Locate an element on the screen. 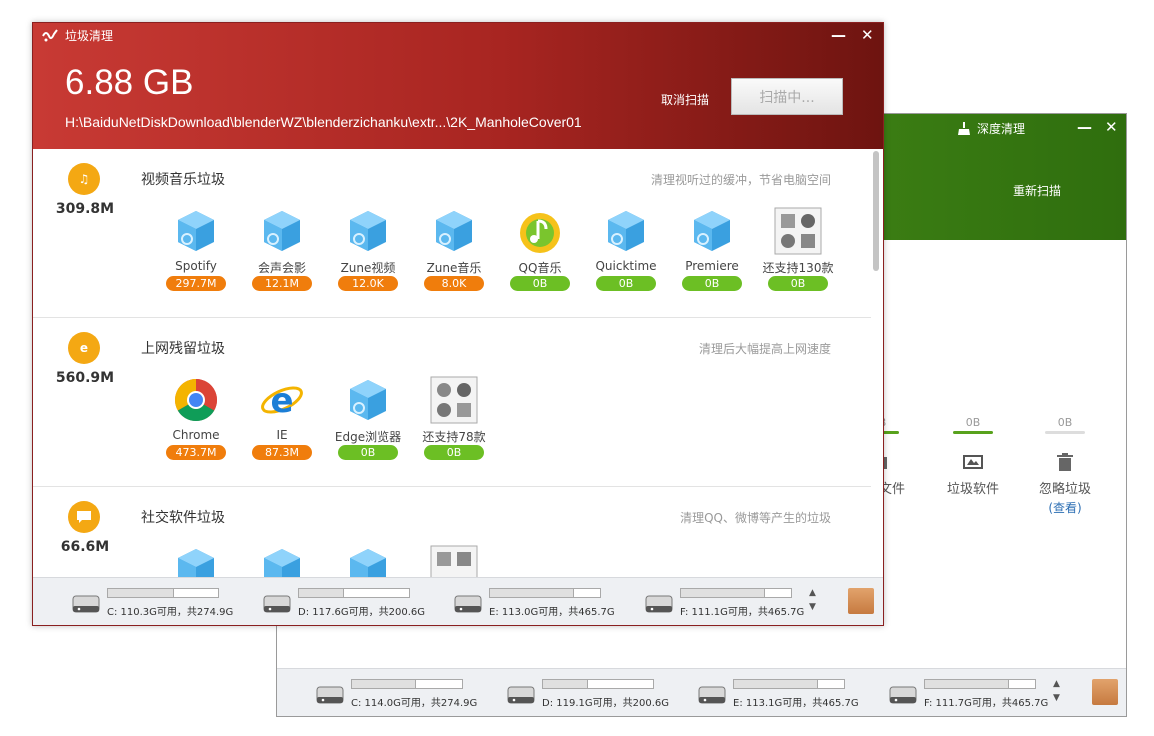  svg-text: e is located at coordinates (281, 401).